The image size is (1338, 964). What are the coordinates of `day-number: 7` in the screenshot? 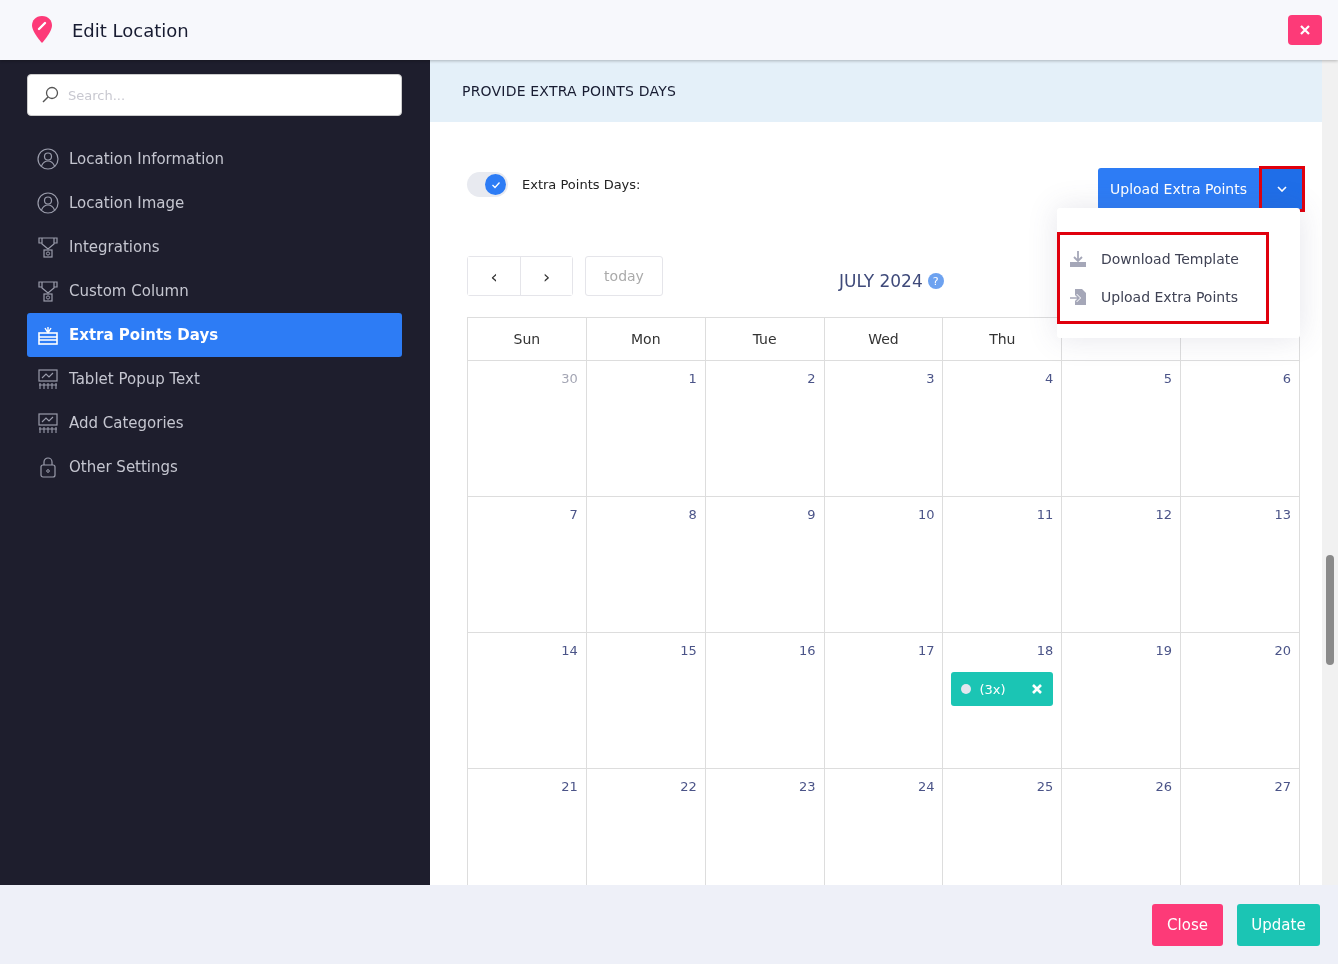 It's located at (573, 514).